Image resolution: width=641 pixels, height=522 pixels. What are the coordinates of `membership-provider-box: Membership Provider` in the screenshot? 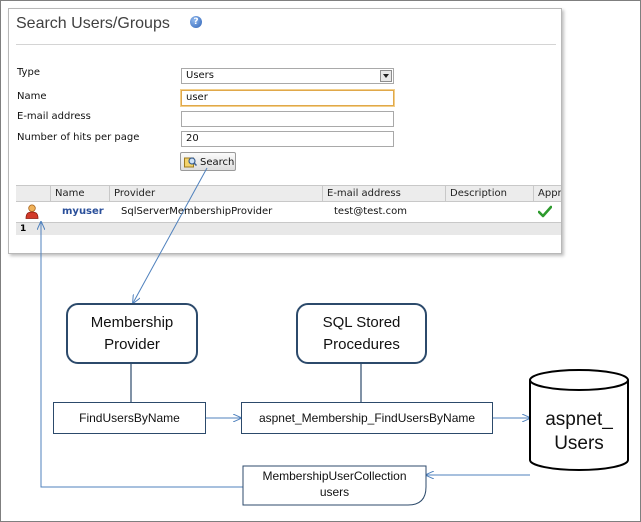 It's located at (132, 333).